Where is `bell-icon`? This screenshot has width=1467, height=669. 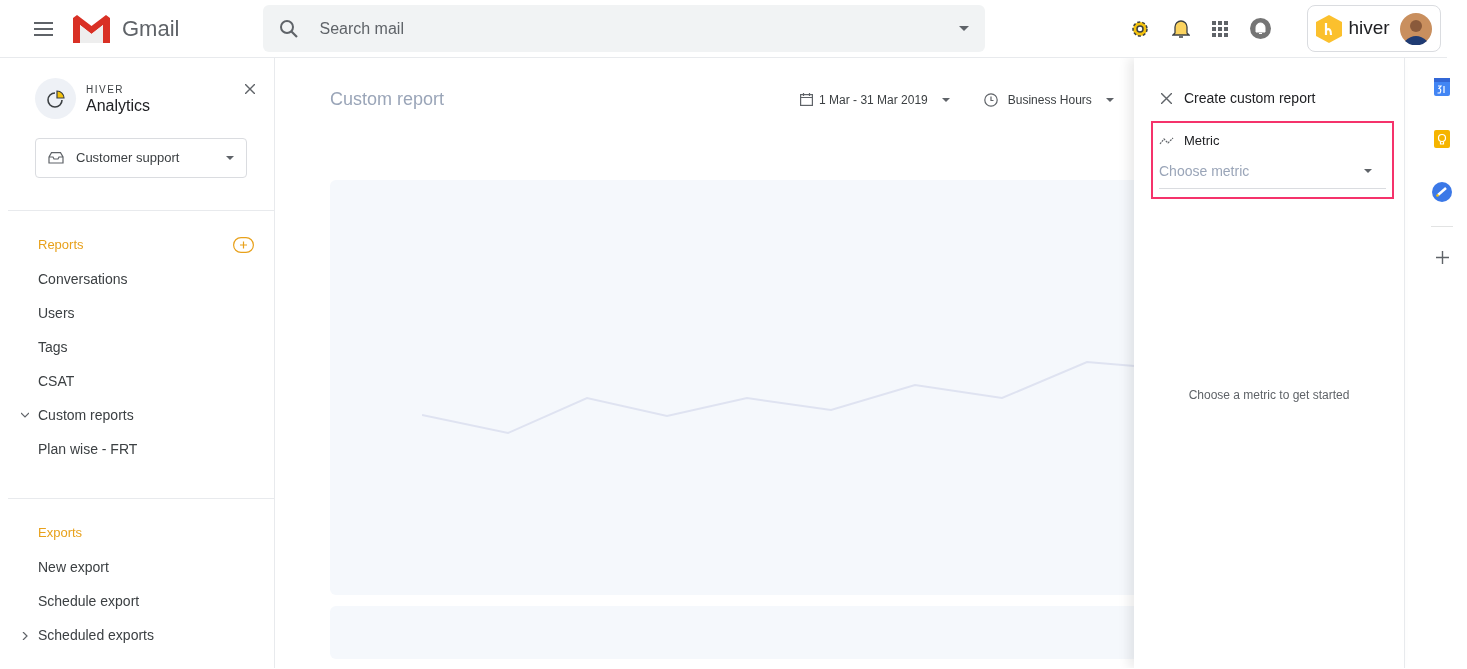 bell-icon is located at coordinates (1181, 28).